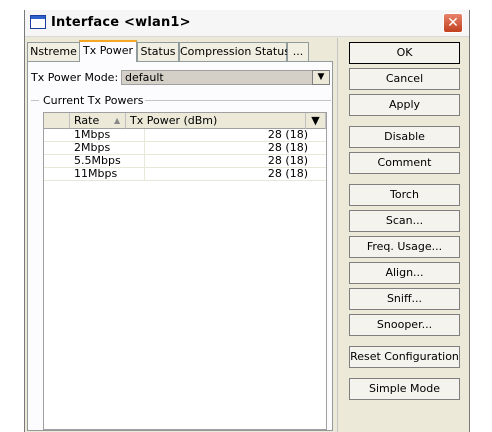  What do you see at coordinates (247, 23) in the screenshot?
I see `title-bar: Interface <wlan1> ✕` at bounding box center [247, 23].